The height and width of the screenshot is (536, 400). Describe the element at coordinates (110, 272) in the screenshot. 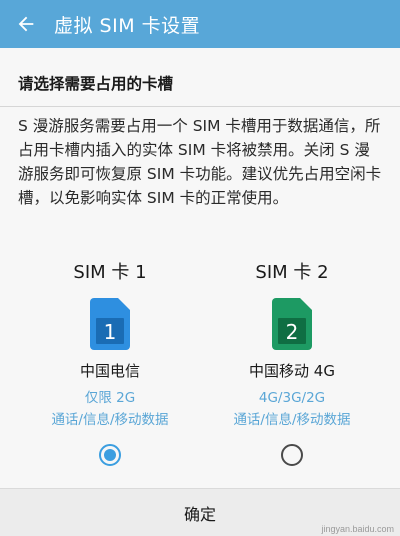

I see `sim-name: SIM 卡 1` at that location.